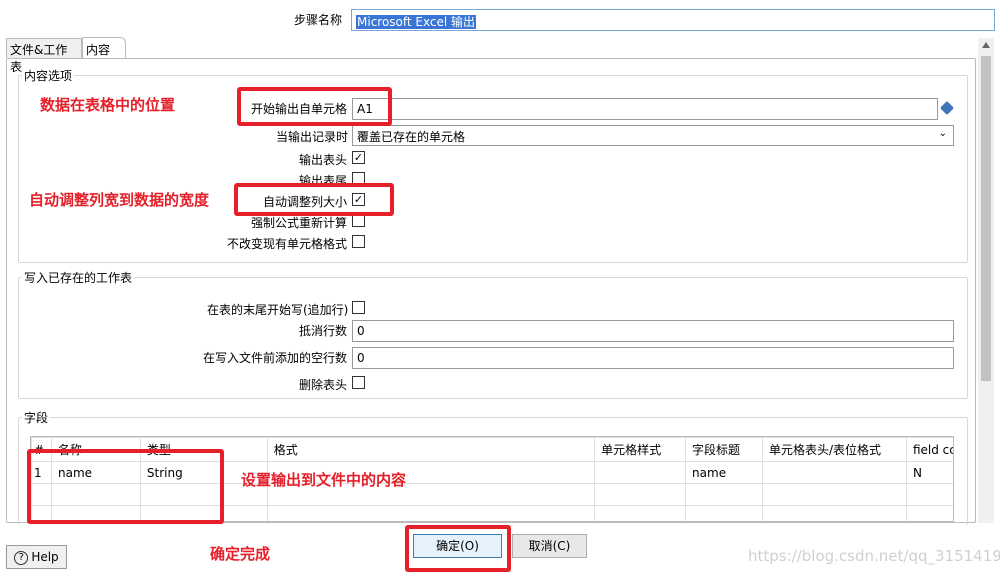  I want to click on row-field-cc-cell: N, so click(929, 472).